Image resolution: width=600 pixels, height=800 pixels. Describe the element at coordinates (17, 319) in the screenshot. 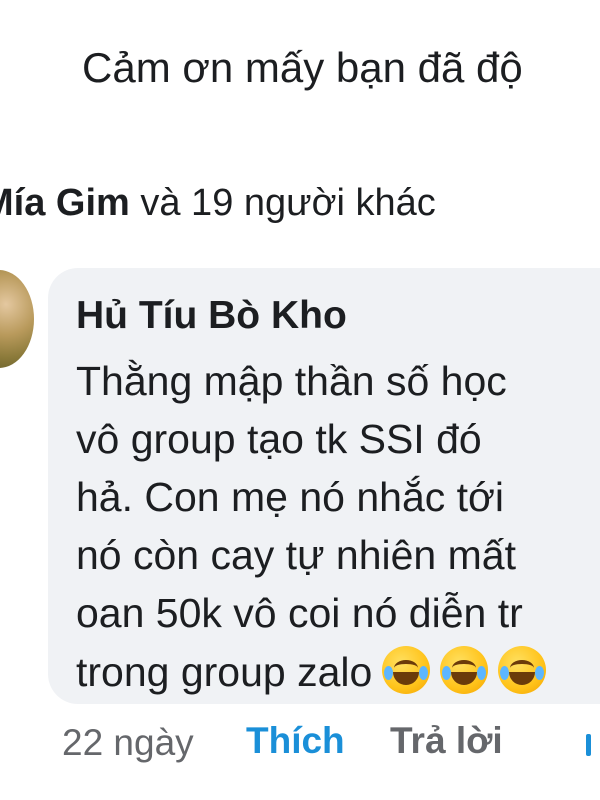

I see `avatar` at that location.